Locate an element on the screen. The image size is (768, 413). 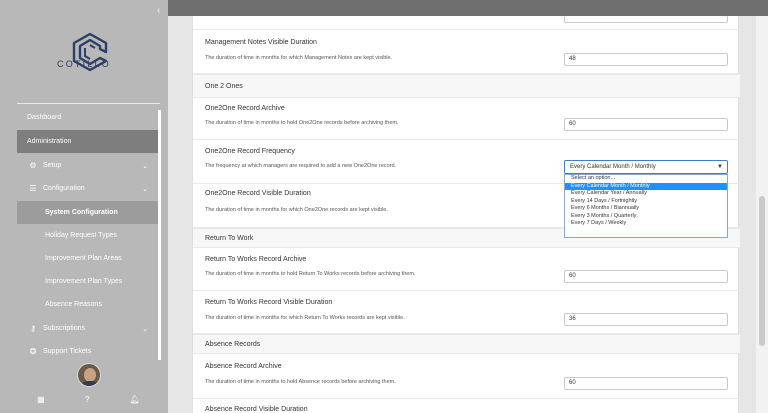
avatar-shirt is located at coordinates (90, 383).